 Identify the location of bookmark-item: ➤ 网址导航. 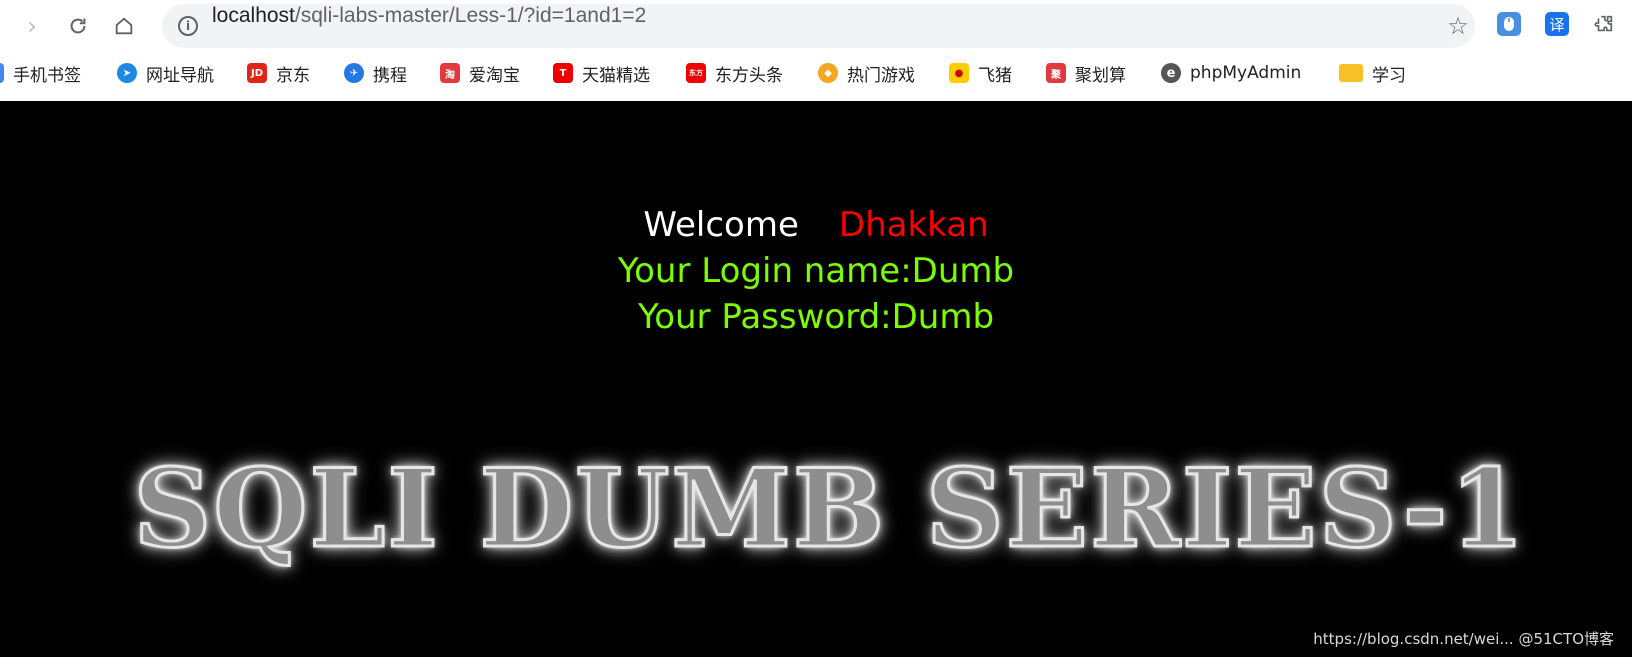
(165, 73).